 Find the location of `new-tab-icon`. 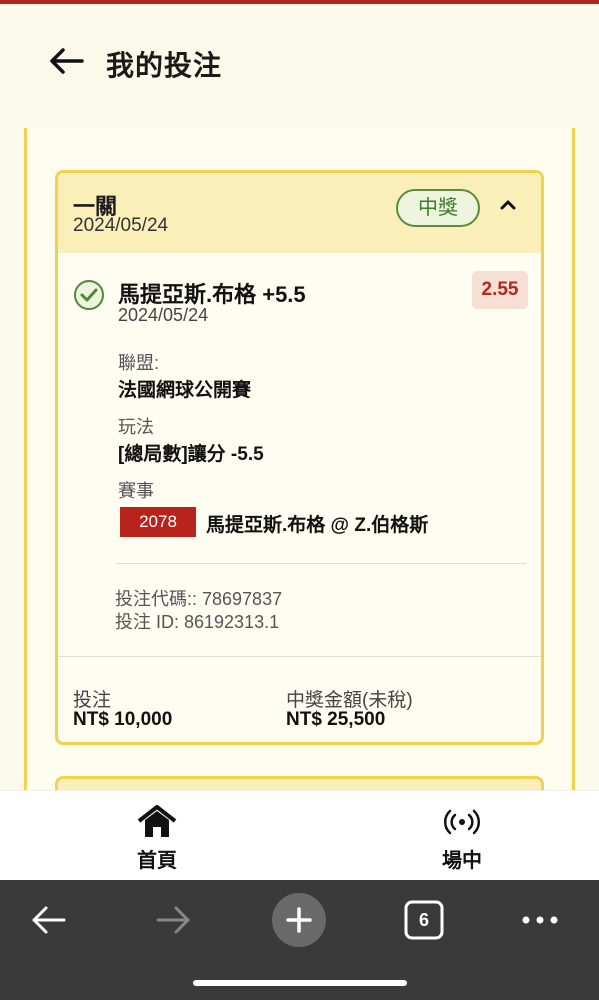

new-tab-icon is located at coordinates (299, 920).